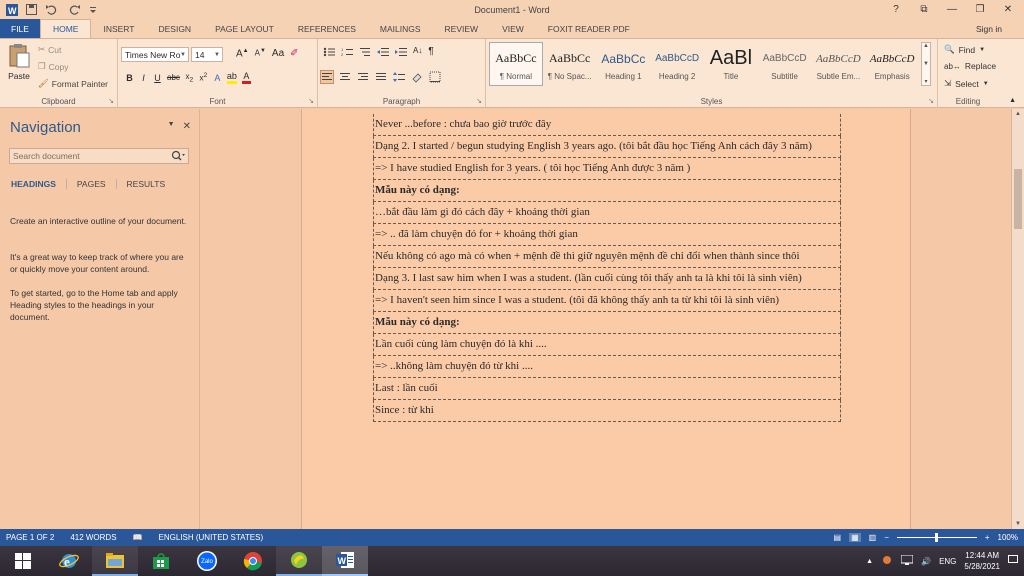  I want to click on notifications-icon, so click(1013, 561).